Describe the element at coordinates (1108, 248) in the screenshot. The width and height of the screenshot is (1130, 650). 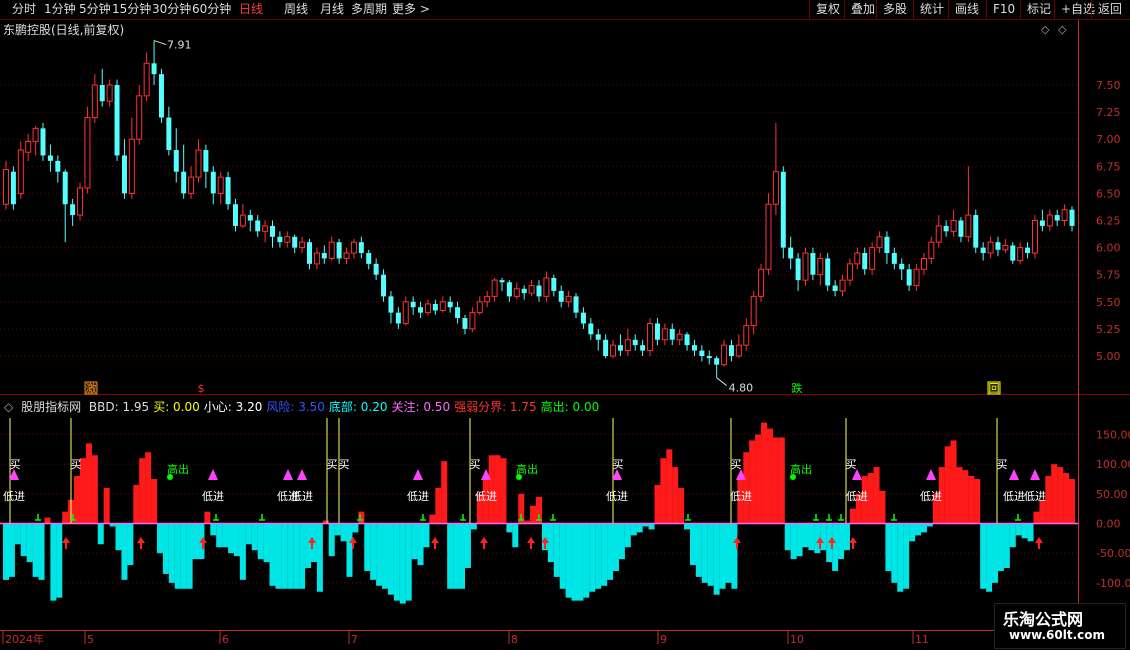
I see `y-tick-label: 6.00` at that location.